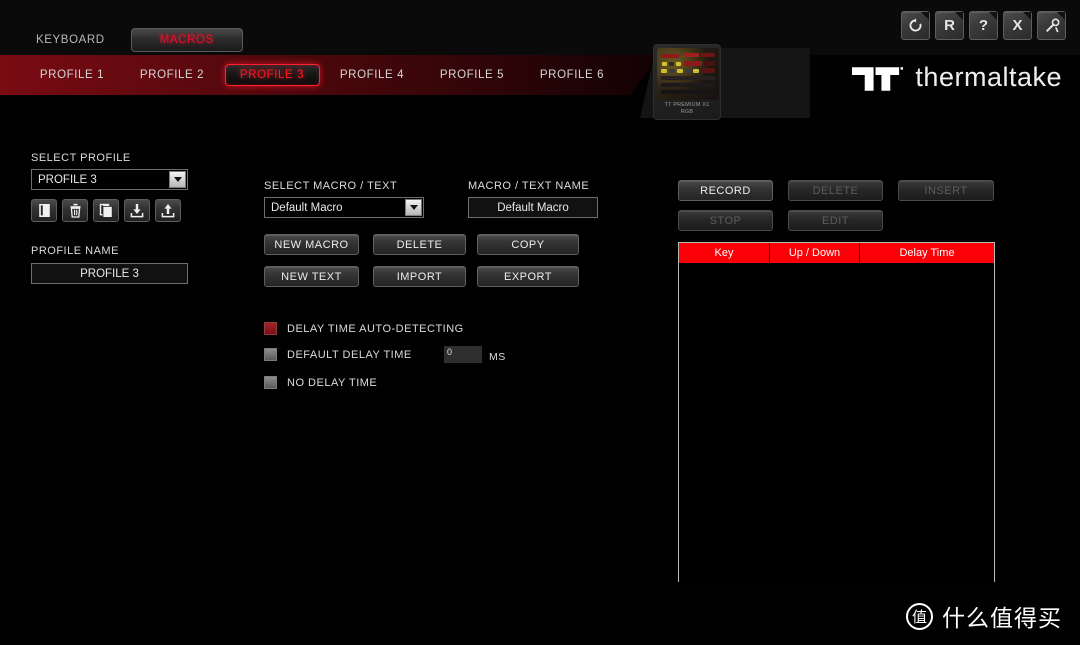  Describe the element at coordinates (687, 112) in the screenshot. I see `device-name-line2: RGB` at that location.